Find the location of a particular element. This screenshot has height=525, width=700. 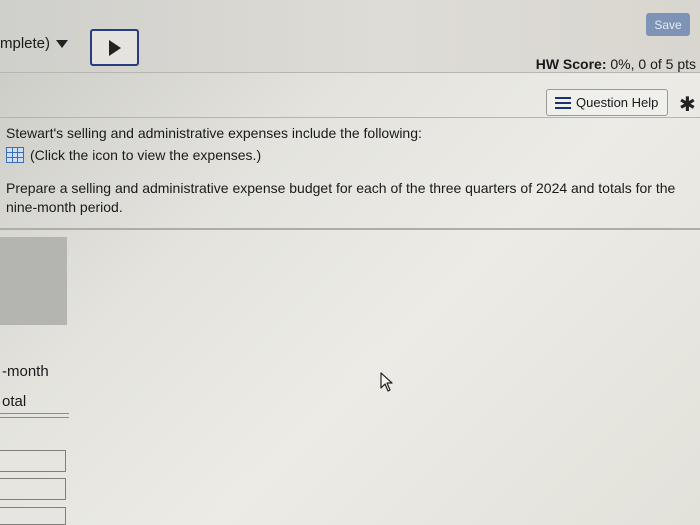

mouse-pointer-icon is located at coordinates (386, 382).